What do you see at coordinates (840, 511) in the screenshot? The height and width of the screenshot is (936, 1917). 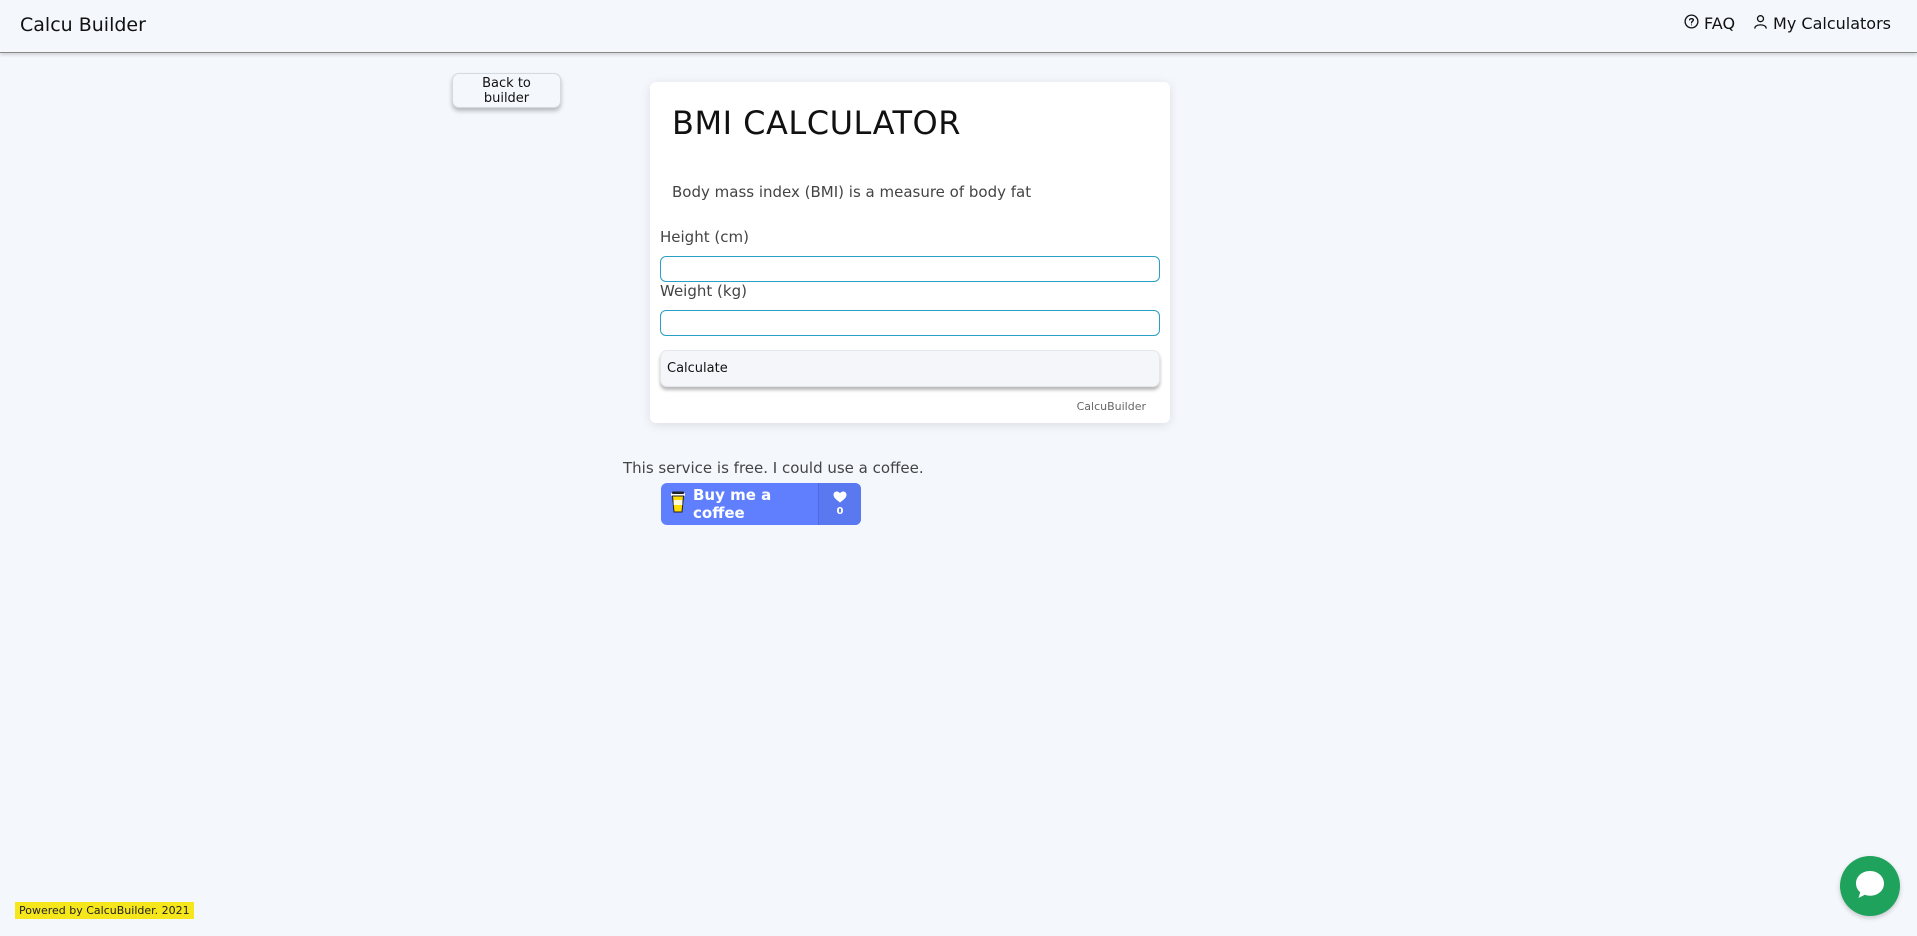 I see `coffee-count-value: 0` at bounding box center [840, 511].